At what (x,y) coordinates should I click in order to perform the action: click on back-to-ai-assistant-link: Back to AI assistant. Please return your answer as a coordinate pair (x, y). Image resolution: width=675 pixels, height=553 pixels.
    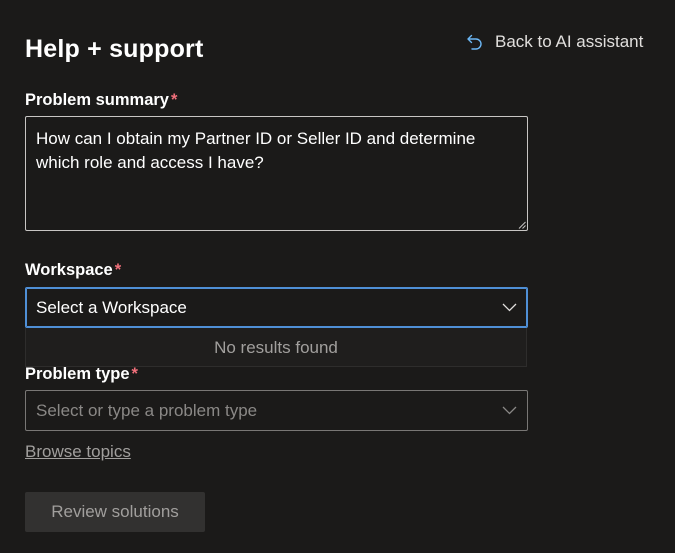
    Looking at the image, I should click on (554, 42).